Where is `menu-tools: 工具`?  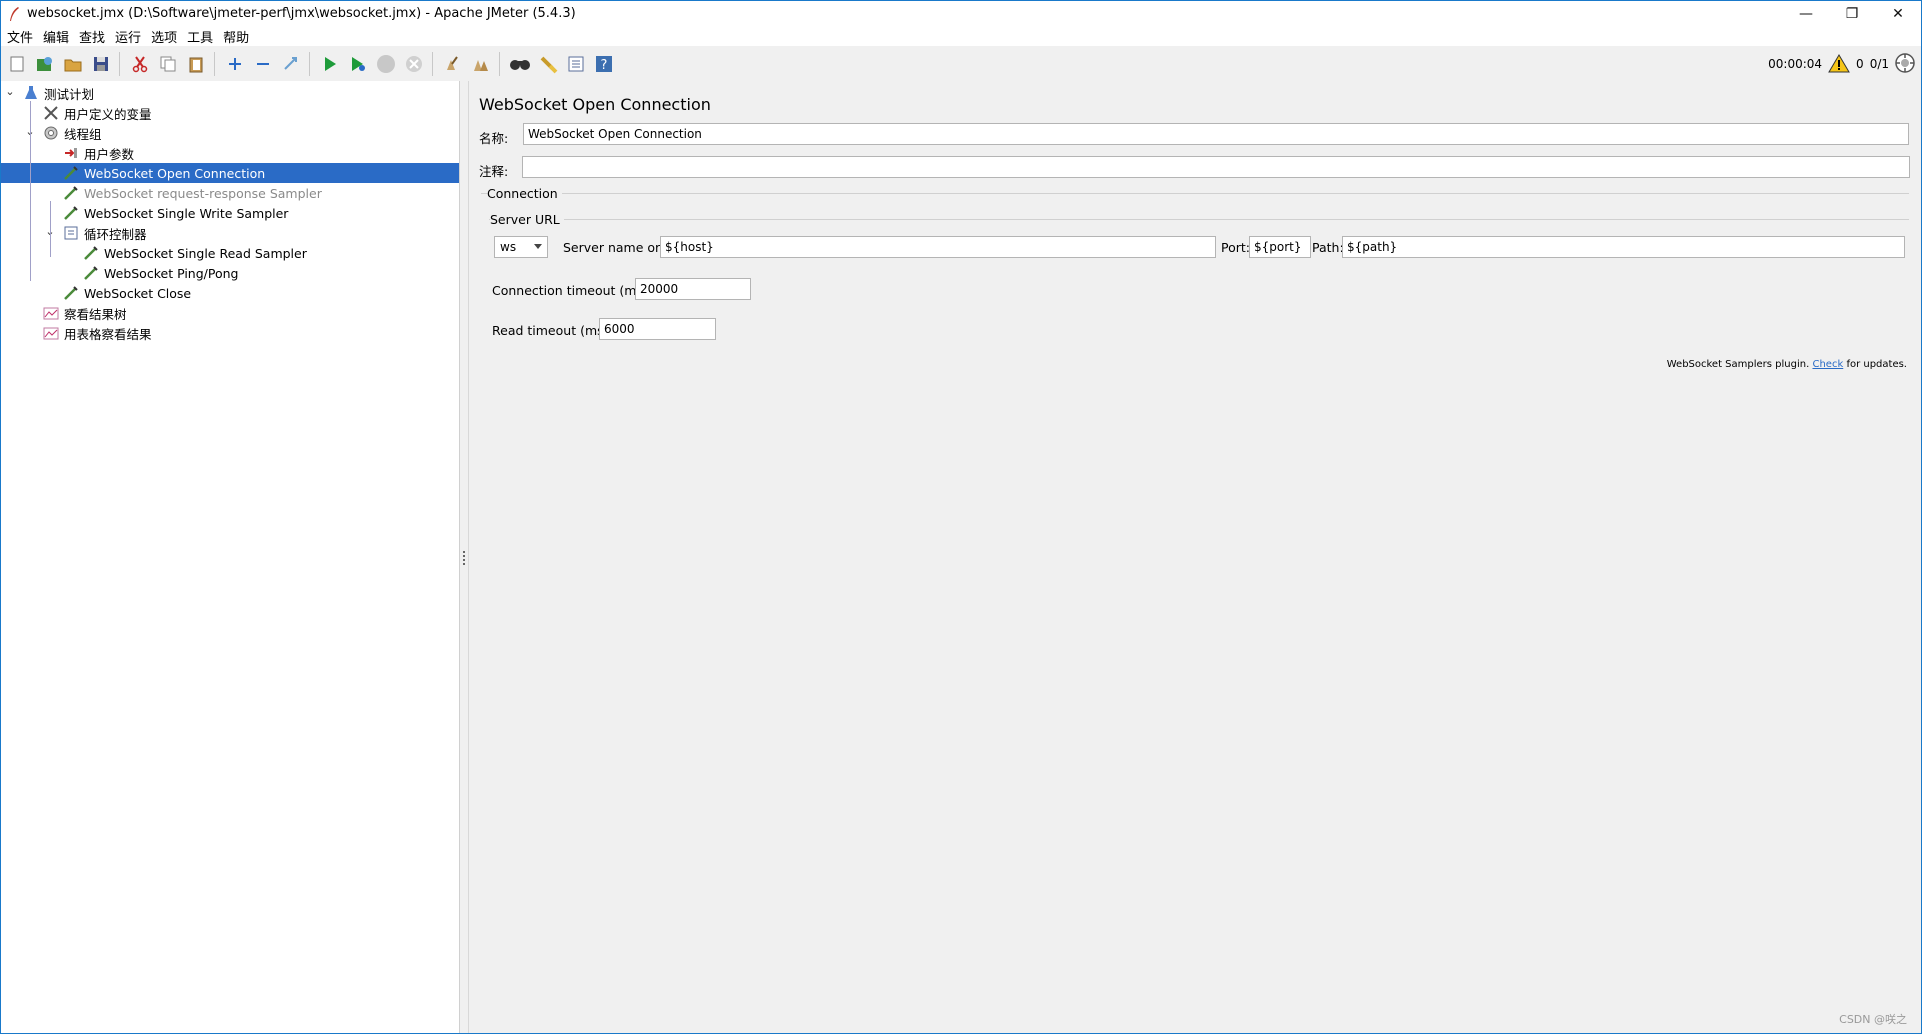
menu-tools: 工具 is located at coordinates (200, 36).